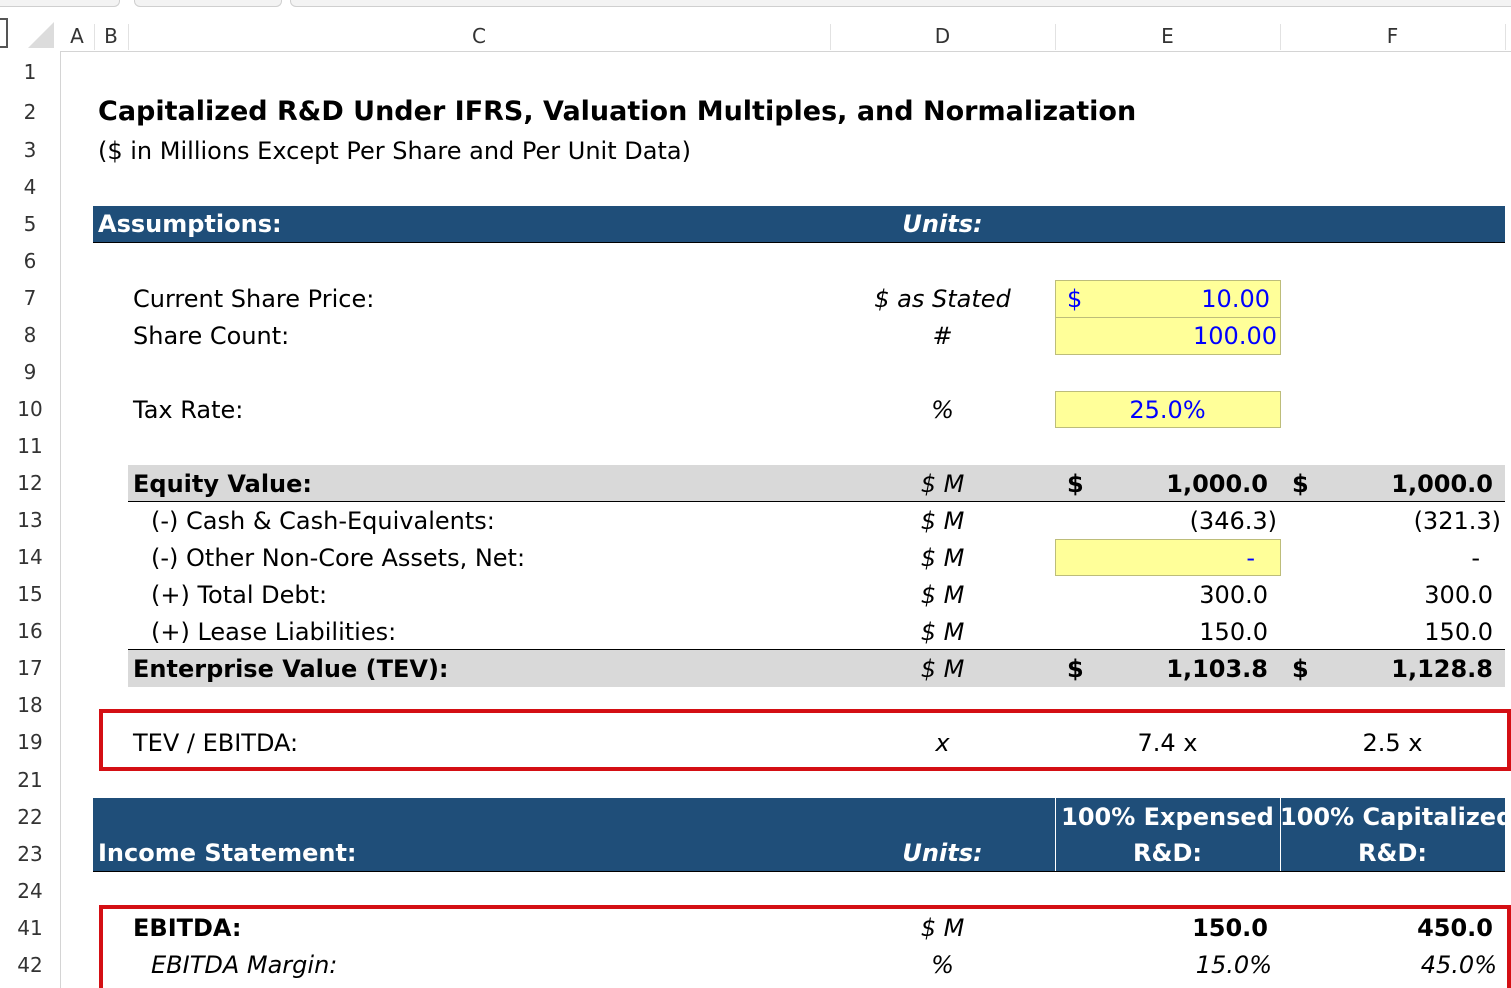 The width and height of the screenshot is (1511, 988). I want to click on header-underline, so click(799, 242).